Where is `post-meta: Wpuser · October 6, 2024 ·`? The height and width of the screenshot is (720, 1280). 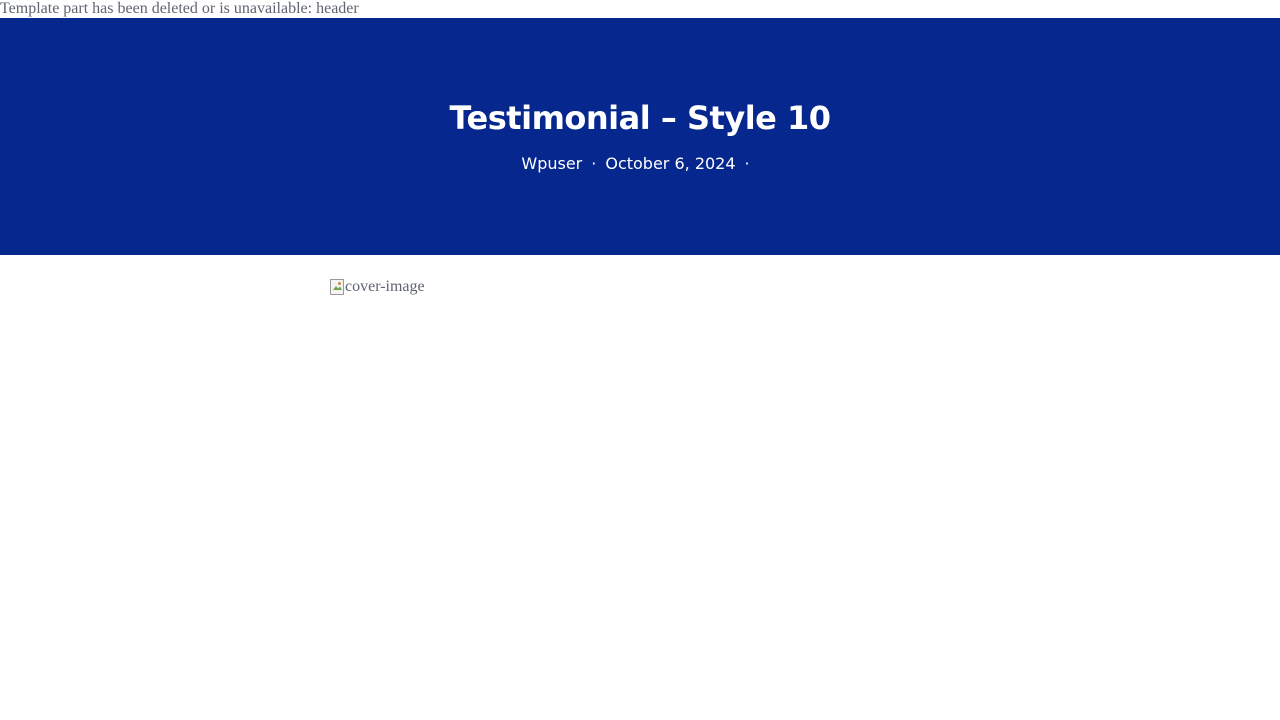 post-meta: Wpuser · October 6, 2024 · is located at coordinates (640, 164).